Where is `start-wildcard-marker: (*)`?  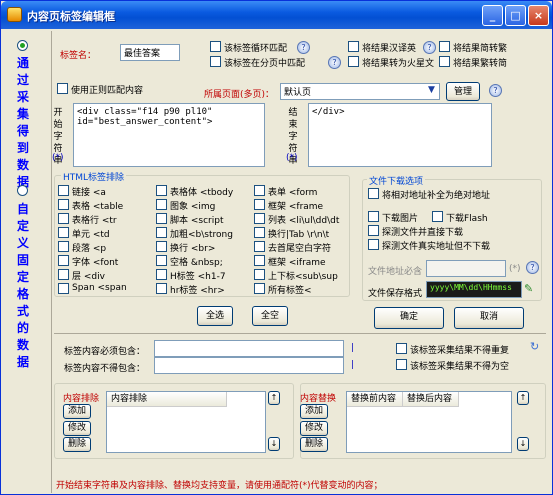
start-wildcard-marker: (*) is located at coordinates (58, 158).